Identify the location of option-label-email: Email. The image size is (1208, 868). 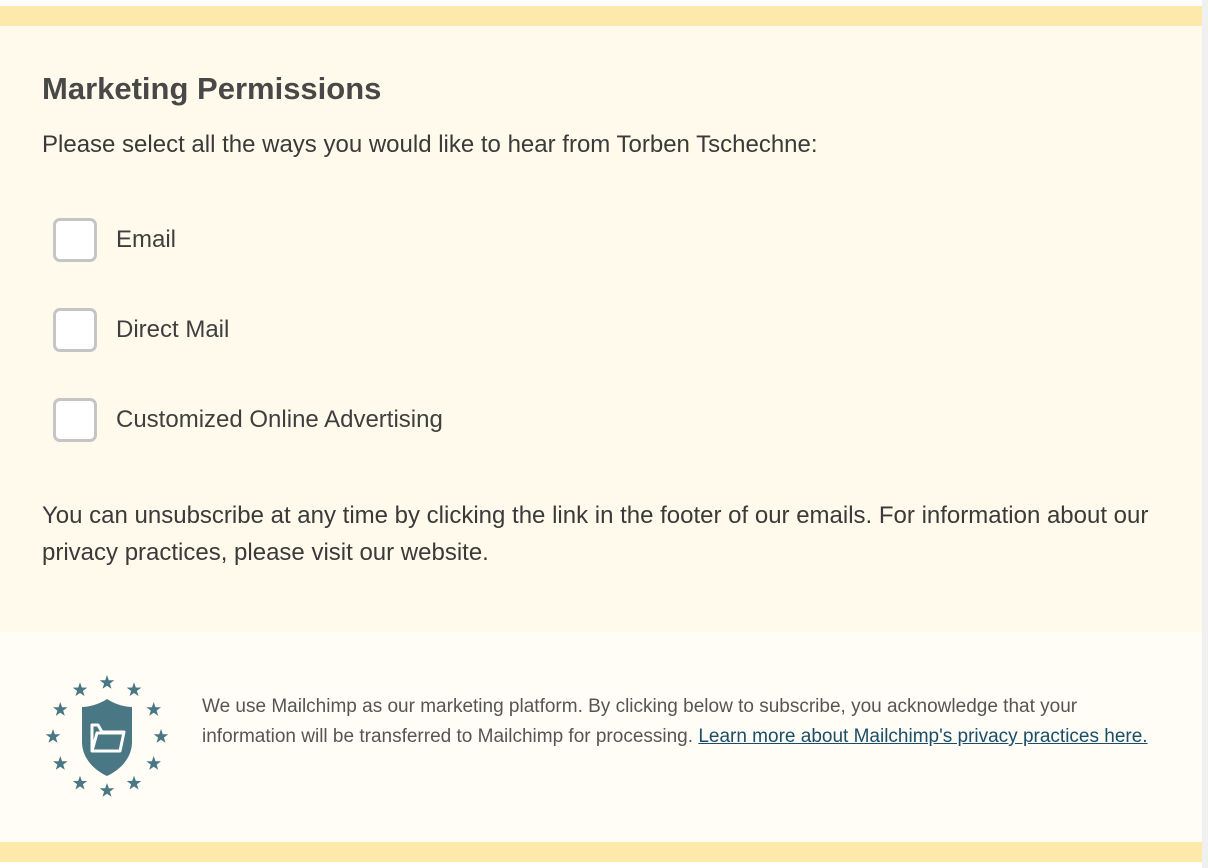
(146, 239).